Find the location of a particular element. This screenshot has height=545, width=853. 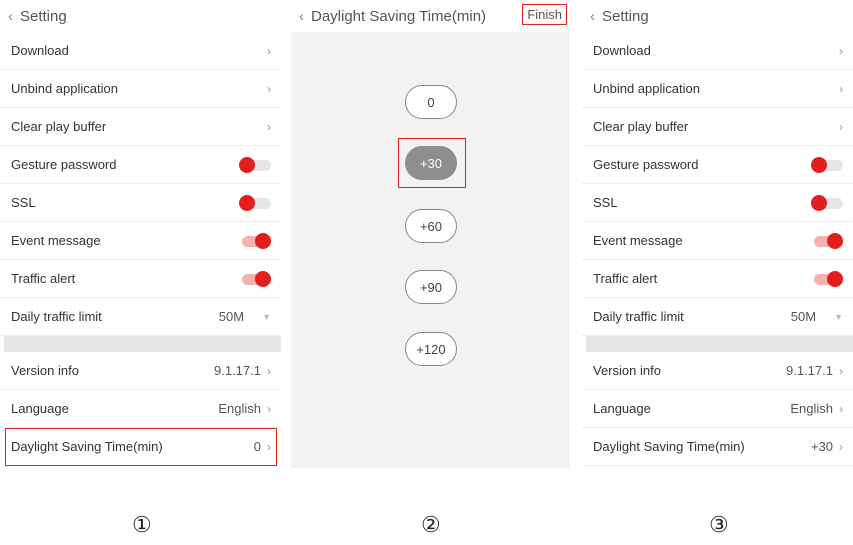

daylight-saving-time-row: Daylight Saving Time(min) 0 › is located at coordinates (141, 447).